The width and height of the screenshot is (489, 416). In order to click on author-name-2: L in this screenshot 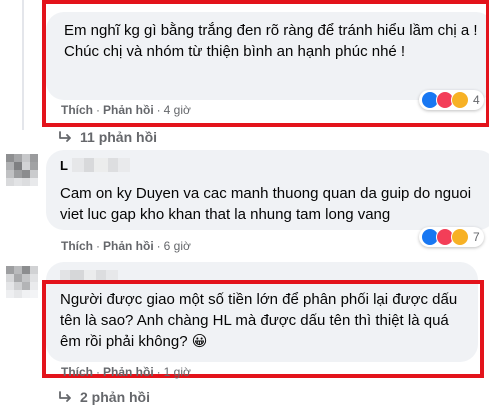, I will do `click(95, 165)`.